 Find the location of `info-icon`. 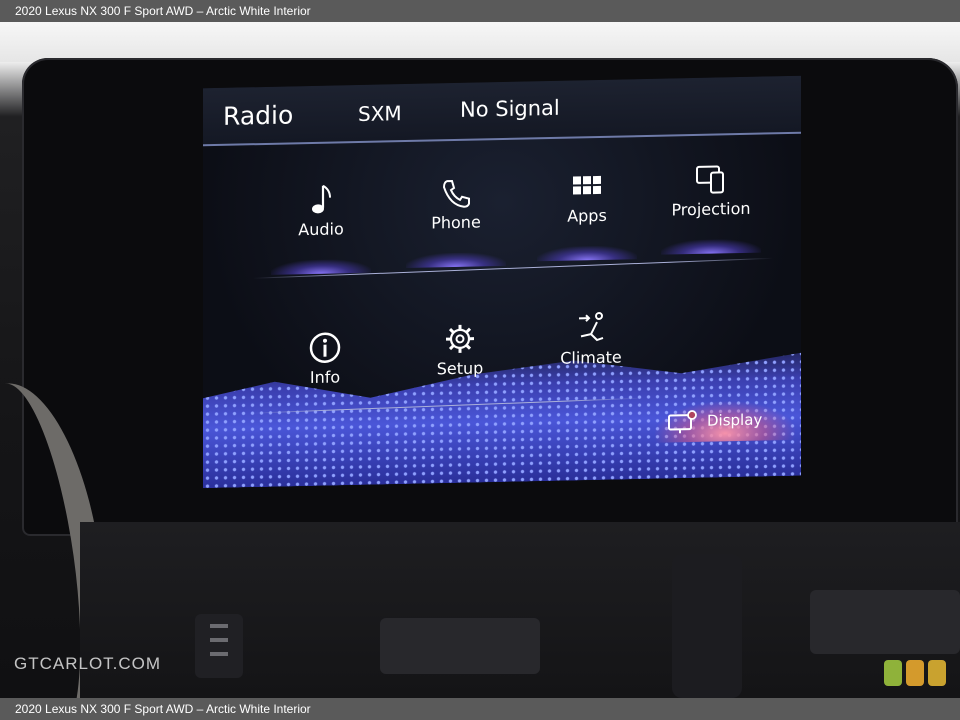

info-icon is located at coordinates (325, 347).